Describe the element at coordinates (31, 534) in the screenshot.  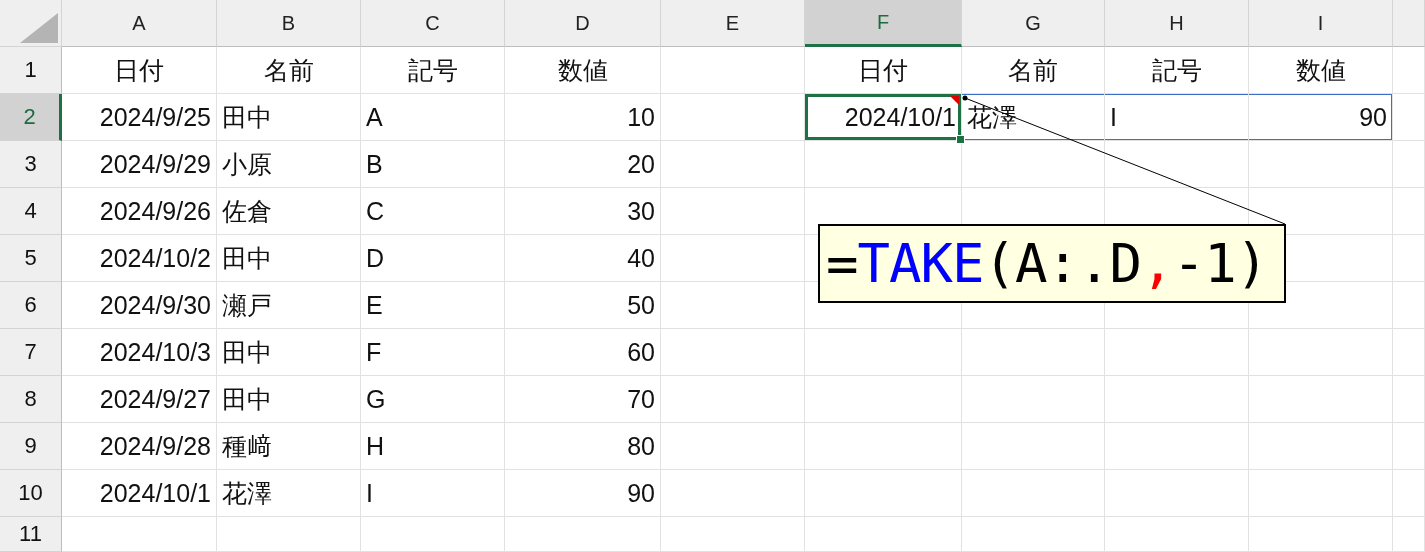
I see `row-header: 11` at that location.